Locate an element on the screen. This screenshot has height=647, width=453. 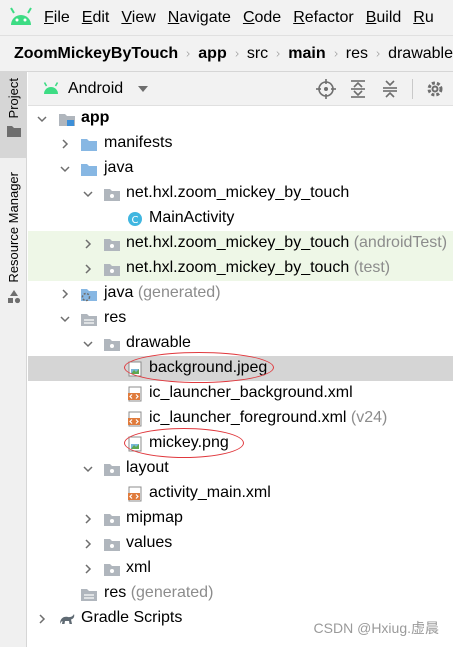
project-view-header: Android is located at coordinates (240, 89).